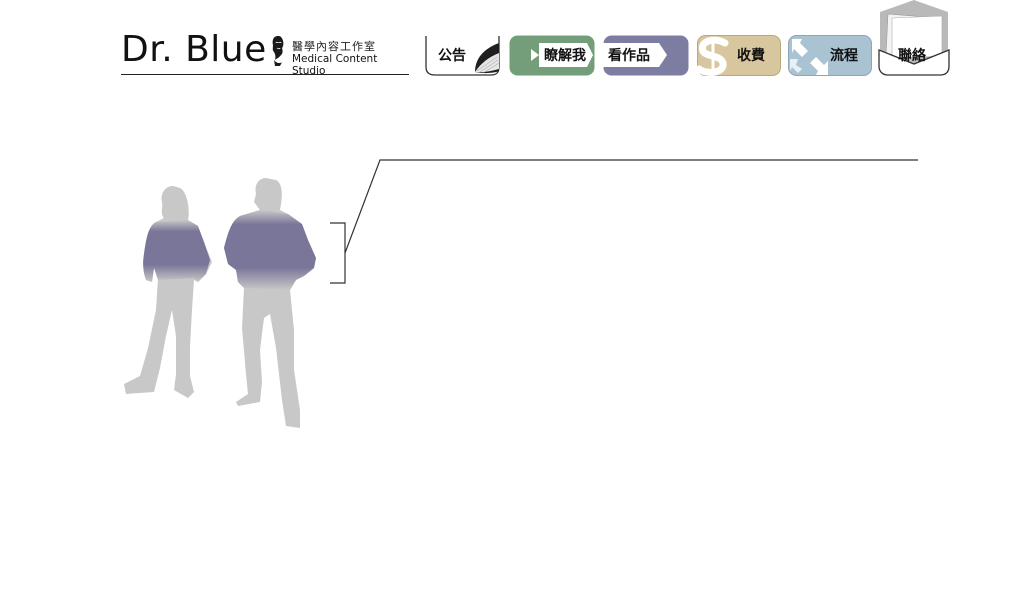  What do you see at coordinates (168, 292) in the screenshot?
I see `woman-silhouette` at bounding box center [168, 292].